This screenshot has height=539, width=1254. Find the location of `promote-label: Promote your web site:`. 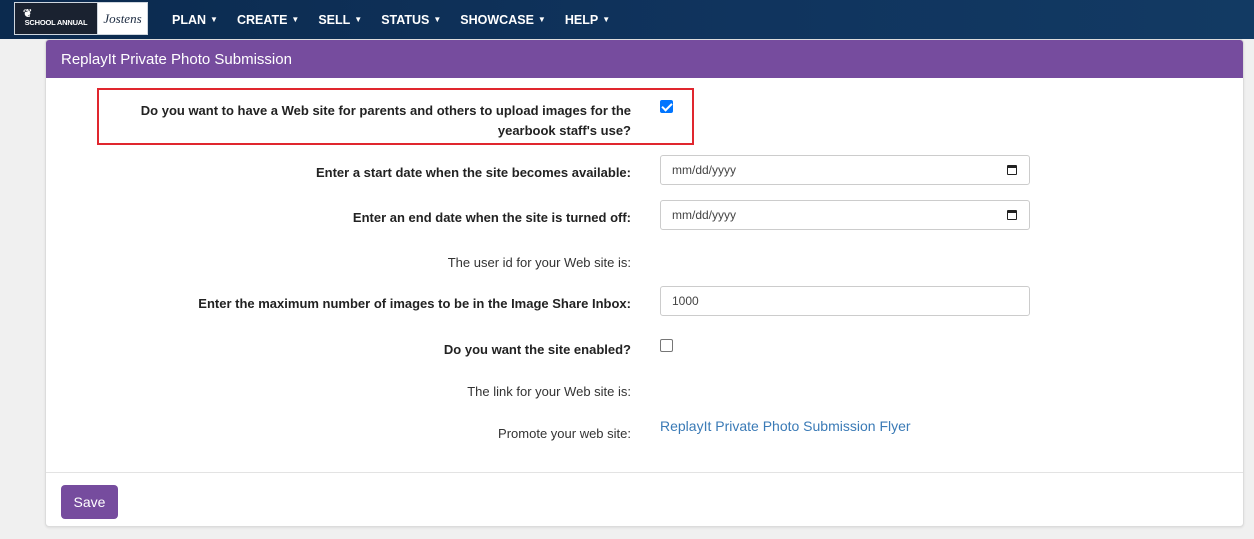

promote-label: Promote your web site: is located at coordinates (564, 433).